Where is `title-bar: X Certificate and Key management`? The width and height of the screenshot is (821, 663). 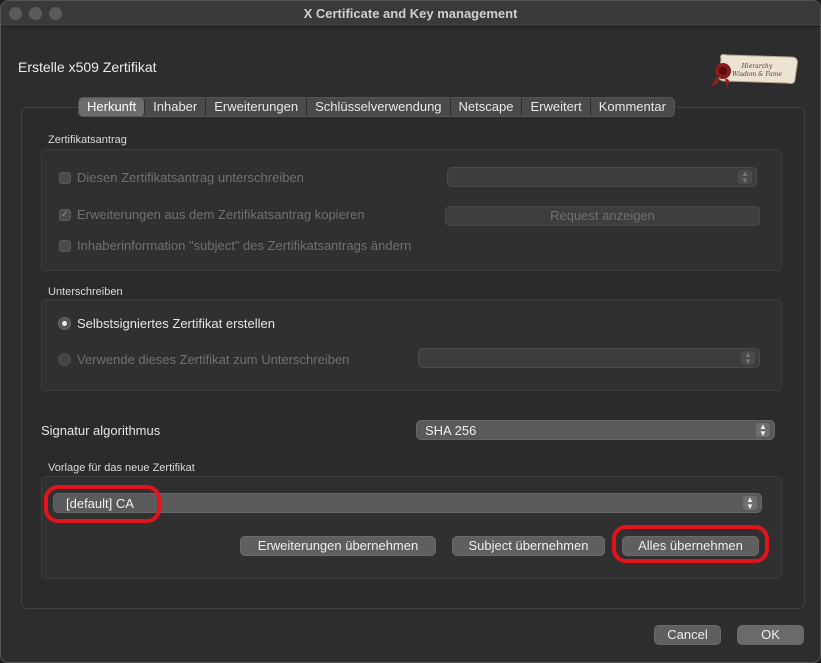 title-bar: X Certificate and Key management is located at coordinates (410, 14).